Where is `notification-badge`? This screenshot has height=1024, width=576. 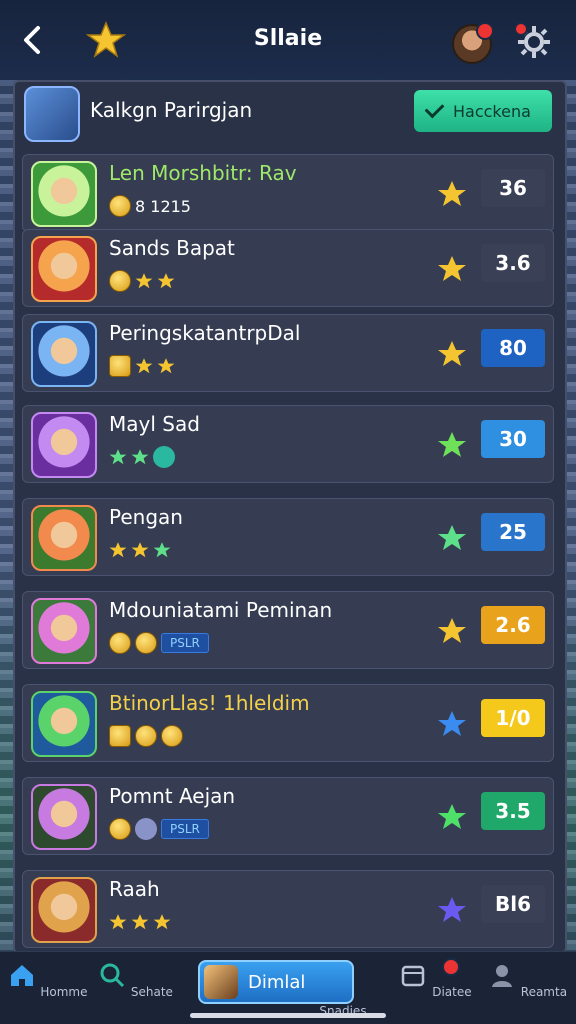
notification-badge is located at coordinates (485, 31).